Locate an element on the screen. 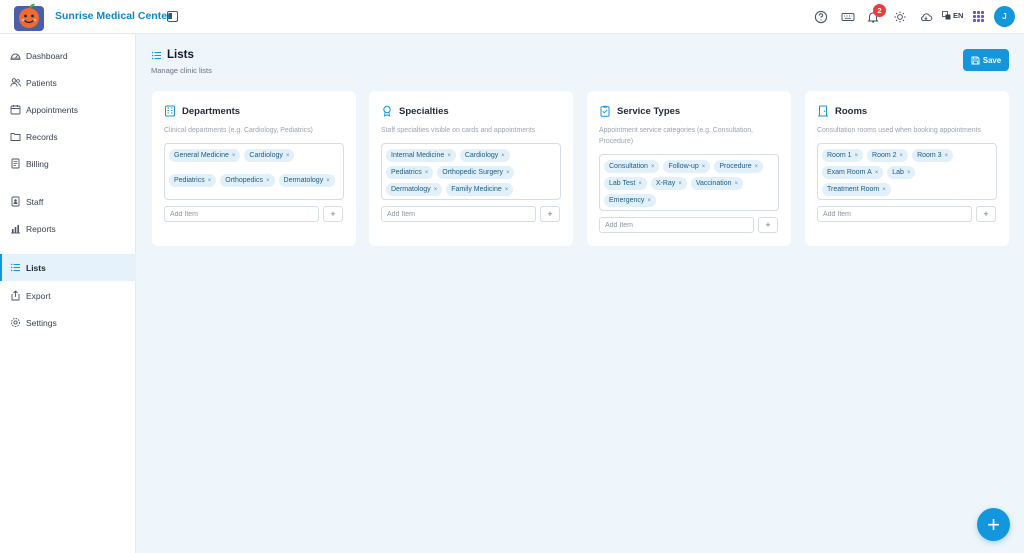  sidebar-item-label: Reports is located at coordinates (41, 228).